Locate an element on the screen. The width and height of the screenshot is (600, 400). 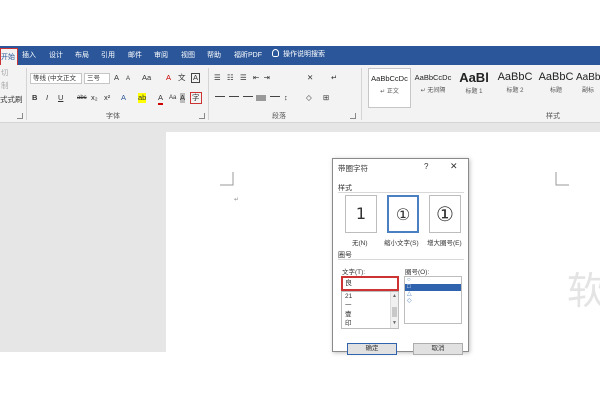
tab-review: 审阅 is located at coordinates (161, 55).